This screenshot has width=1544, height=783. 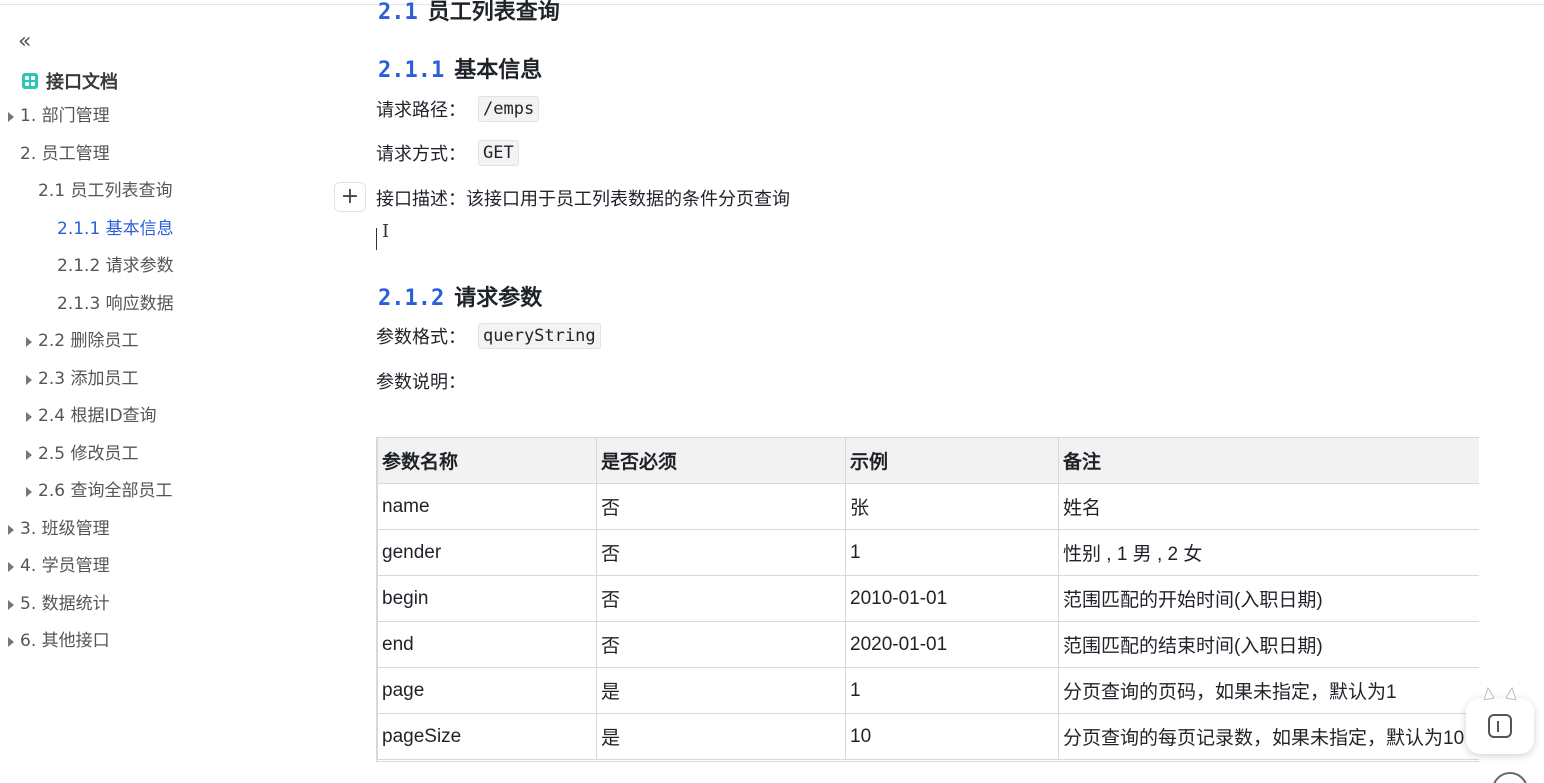 What do you see at coordinates (376, 239) in the screenshot?
I see `text-cursor` at bounding box center [376, 239].